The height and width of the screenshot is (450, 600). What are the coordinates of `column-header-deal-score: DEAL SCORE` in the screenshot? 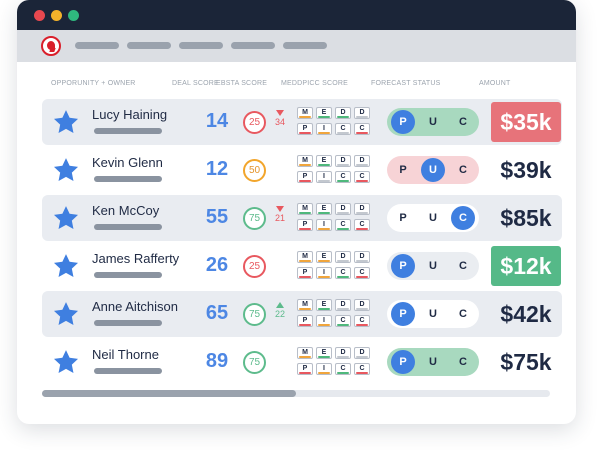 It's located at (195, 83).